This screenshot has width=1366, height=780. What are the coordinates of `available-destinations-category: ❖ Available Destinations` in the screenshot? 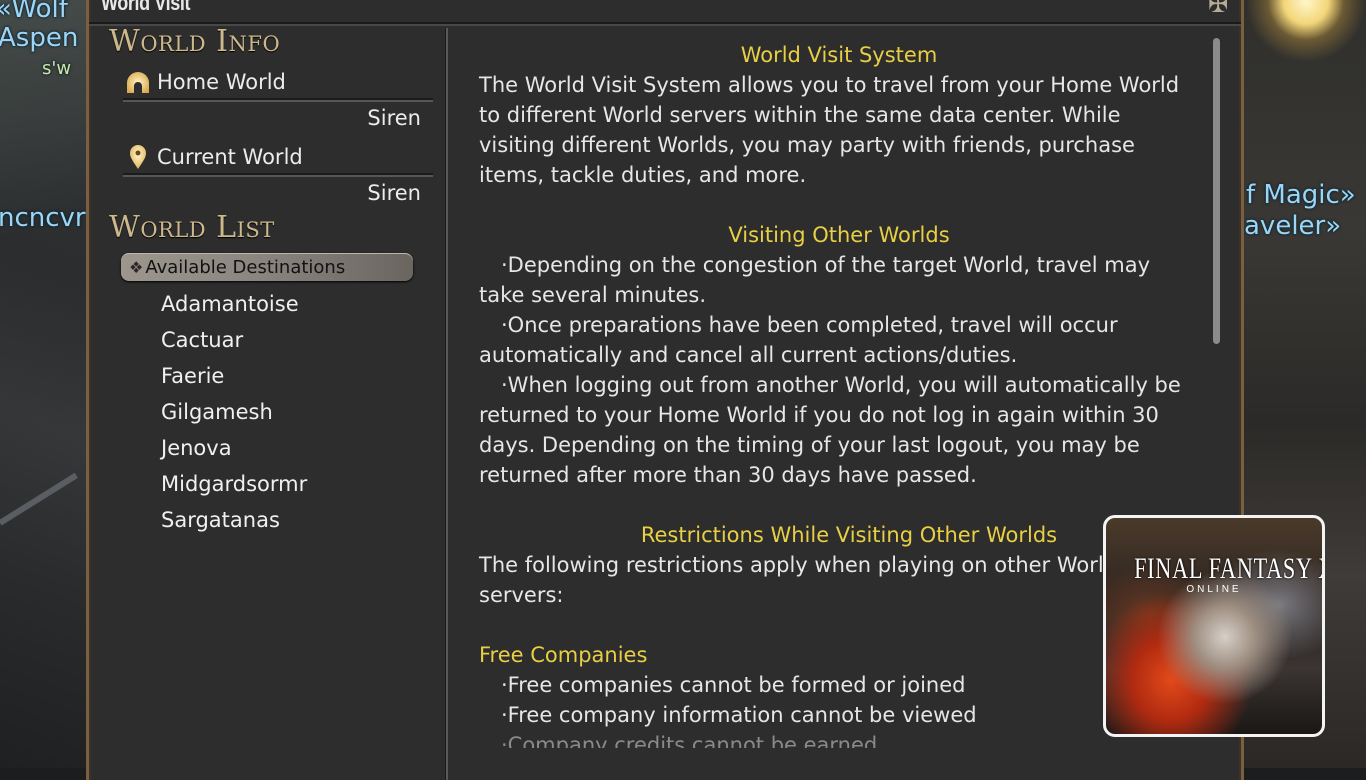 It's located at (267, 267).